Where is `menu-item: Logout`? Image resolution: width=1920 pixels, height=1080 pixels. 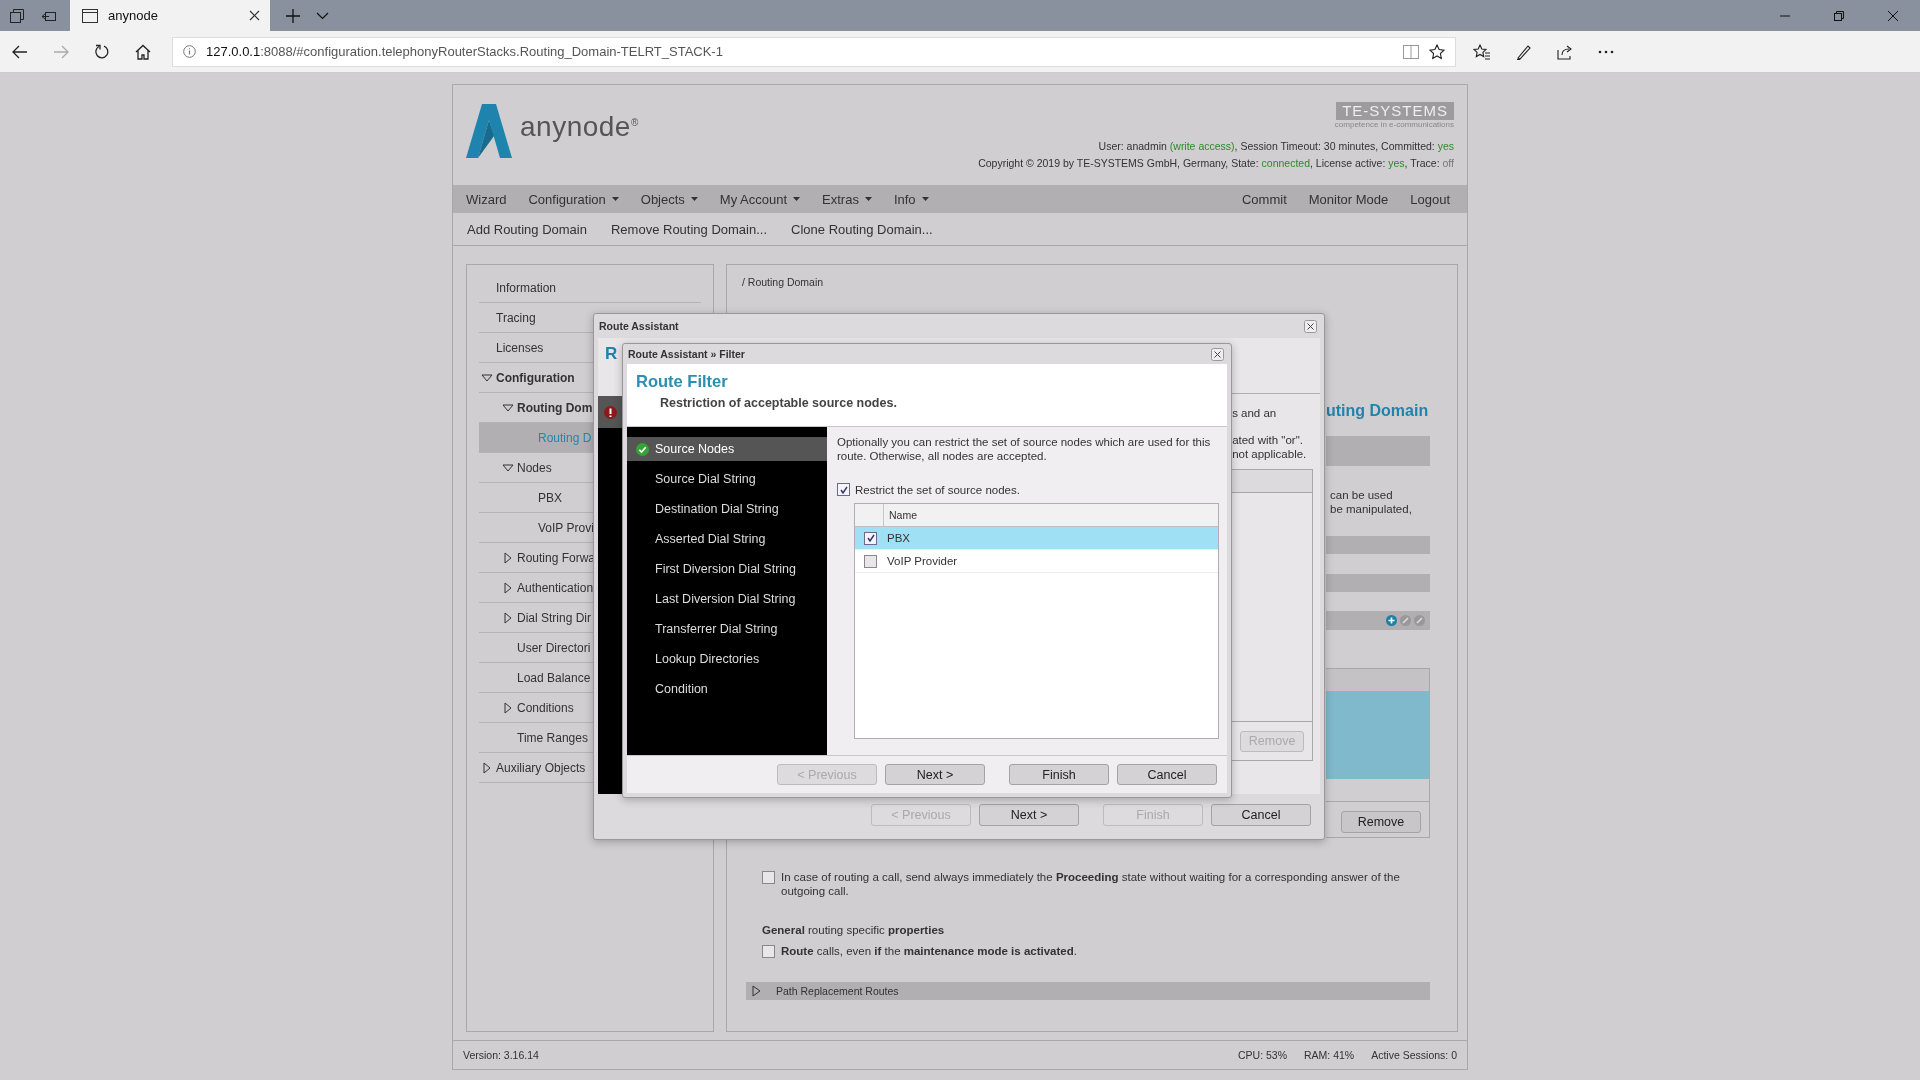 menu-item: Logout is located at coordinates (1432, 199).